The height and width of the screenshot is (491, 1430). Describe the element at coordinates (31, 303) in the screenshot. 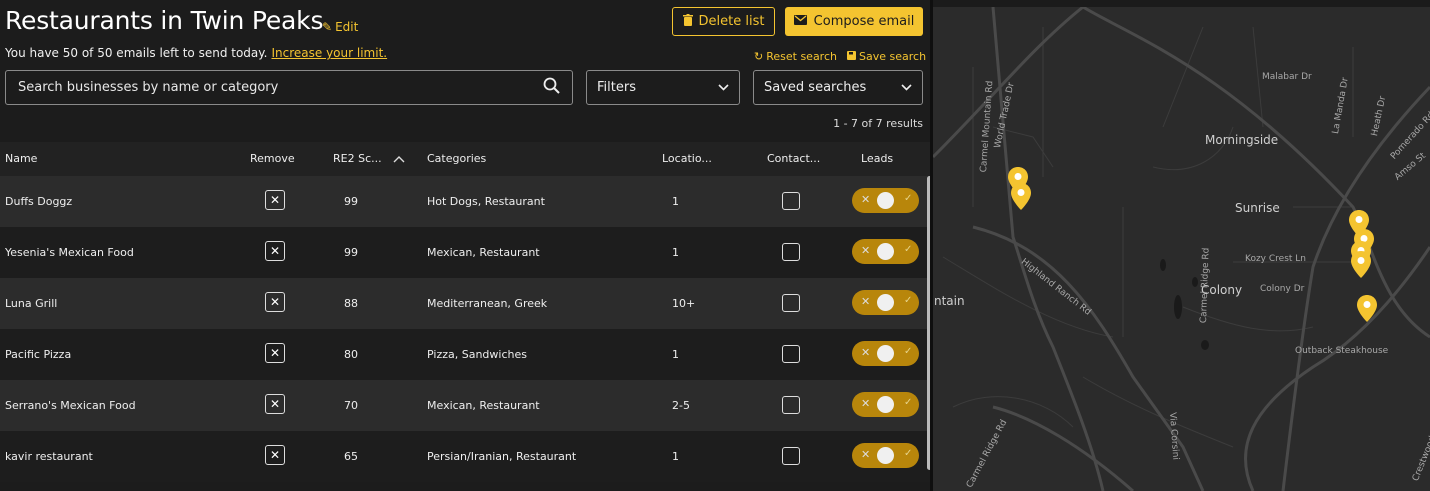

I see `business-name: Luna Grill` at that location.